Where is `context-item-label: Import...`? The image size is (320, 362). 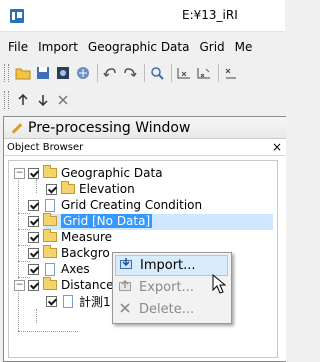
context-item-label: Import... is located at coordinates (168, 265).